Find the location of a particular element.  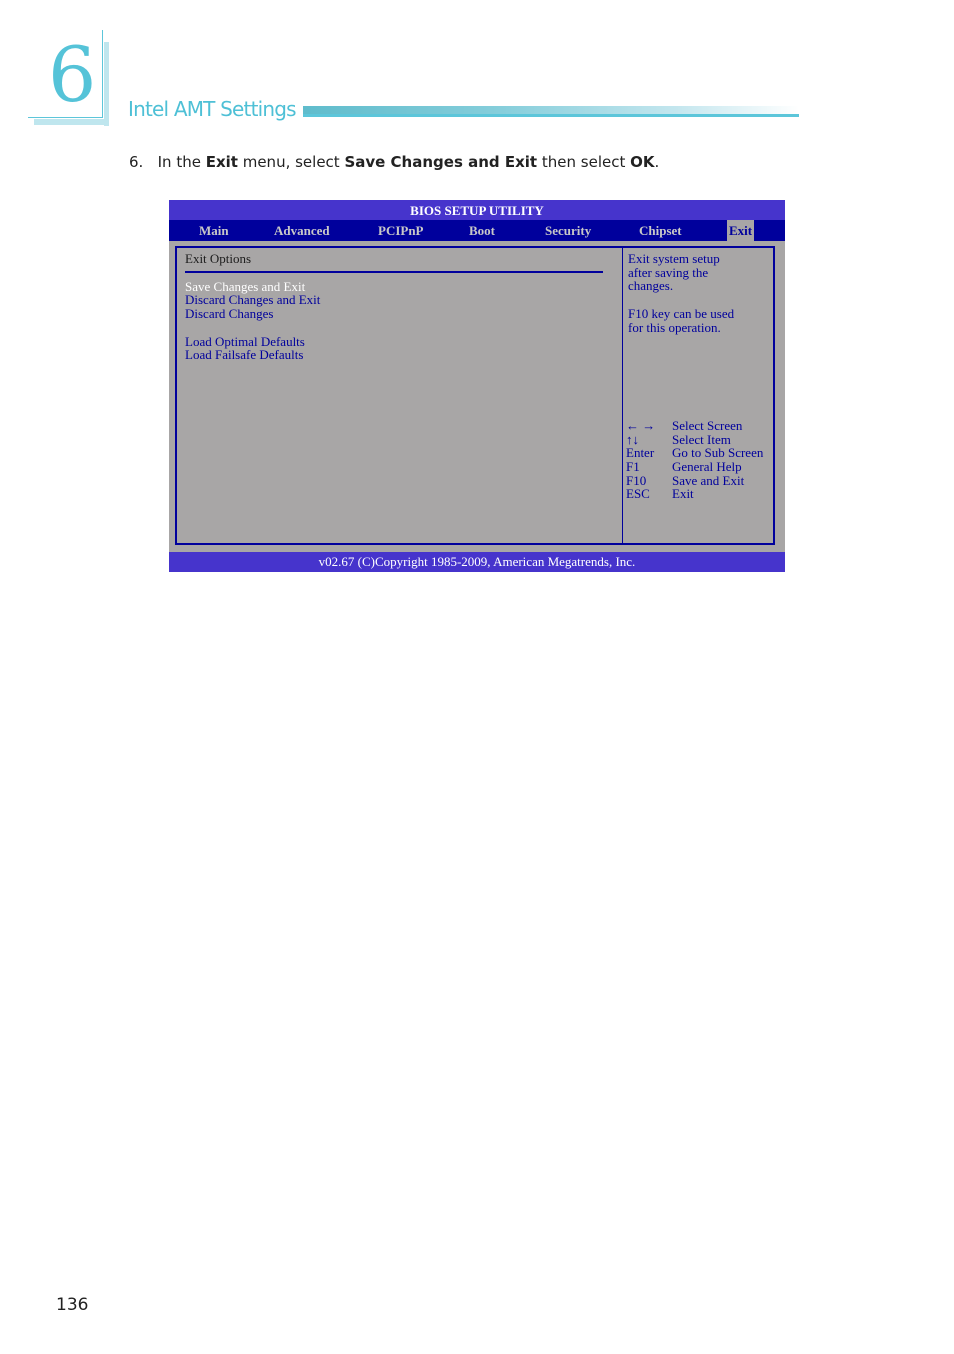

menu-tab-chipset: Chipset is located at coordinates (660, 230).